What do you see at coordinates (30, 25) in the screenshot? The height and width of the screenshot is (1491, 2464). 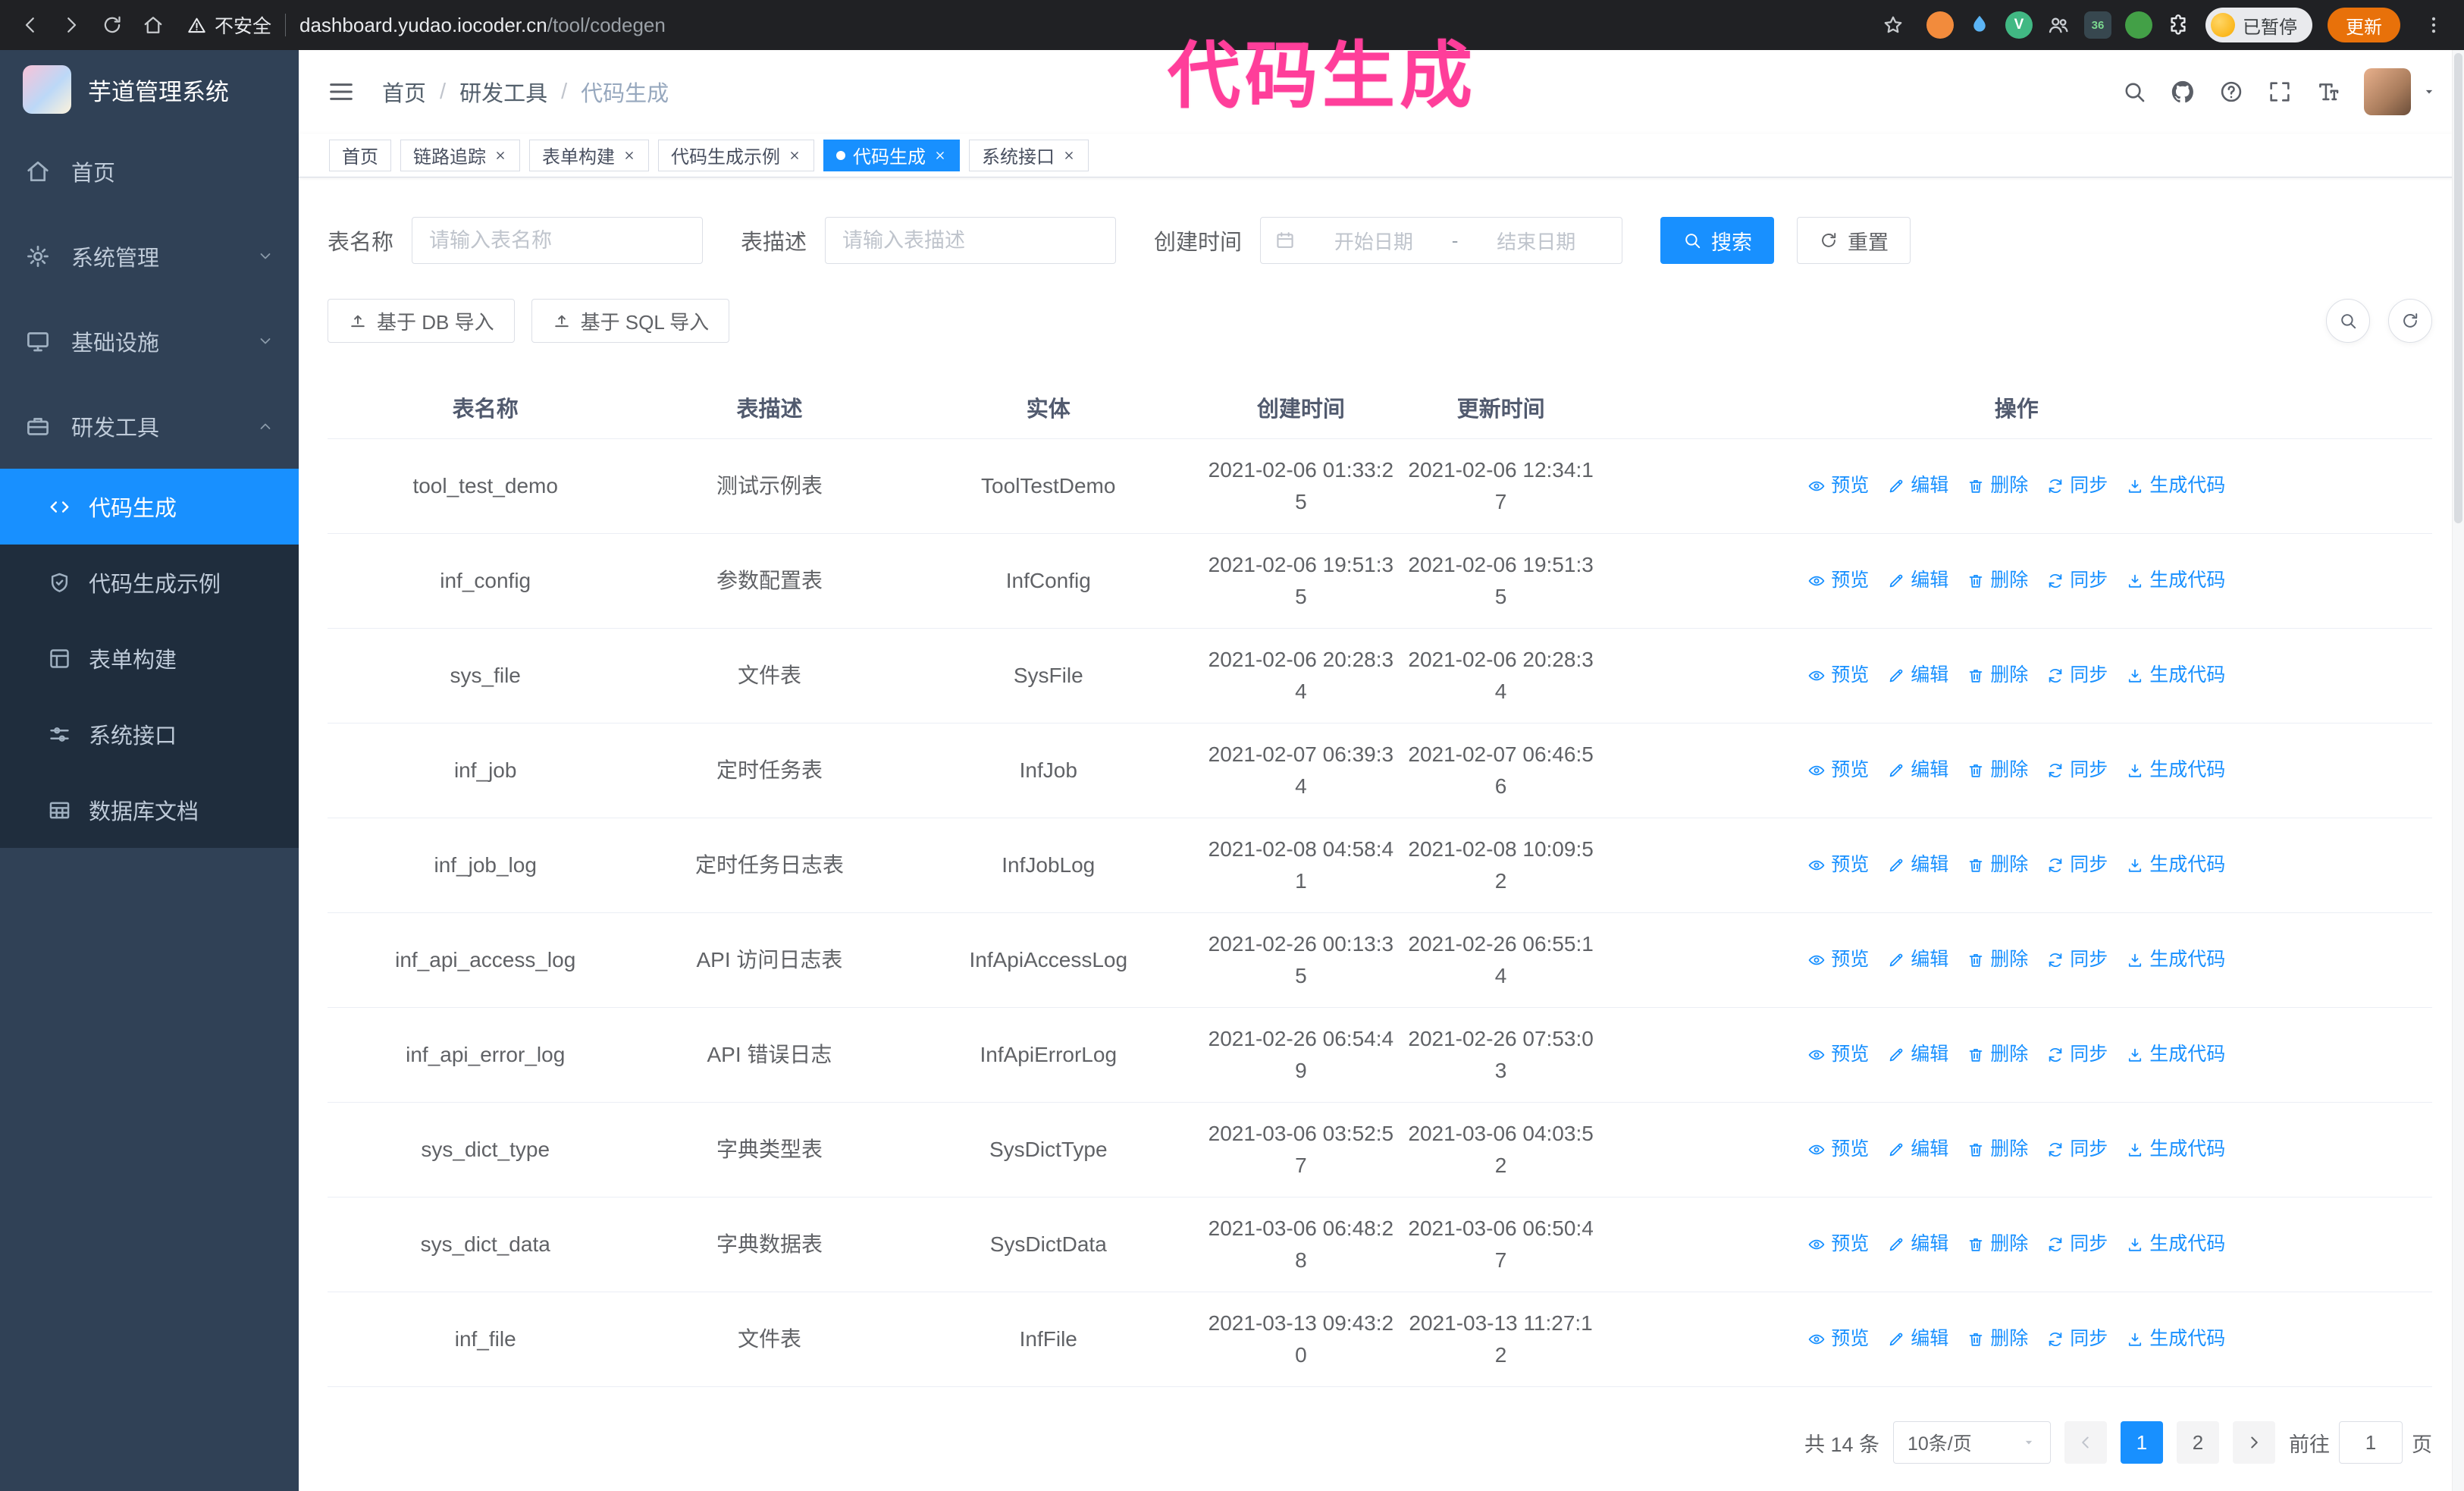 I see `browser-back-button` at bounding box center [30, 25].